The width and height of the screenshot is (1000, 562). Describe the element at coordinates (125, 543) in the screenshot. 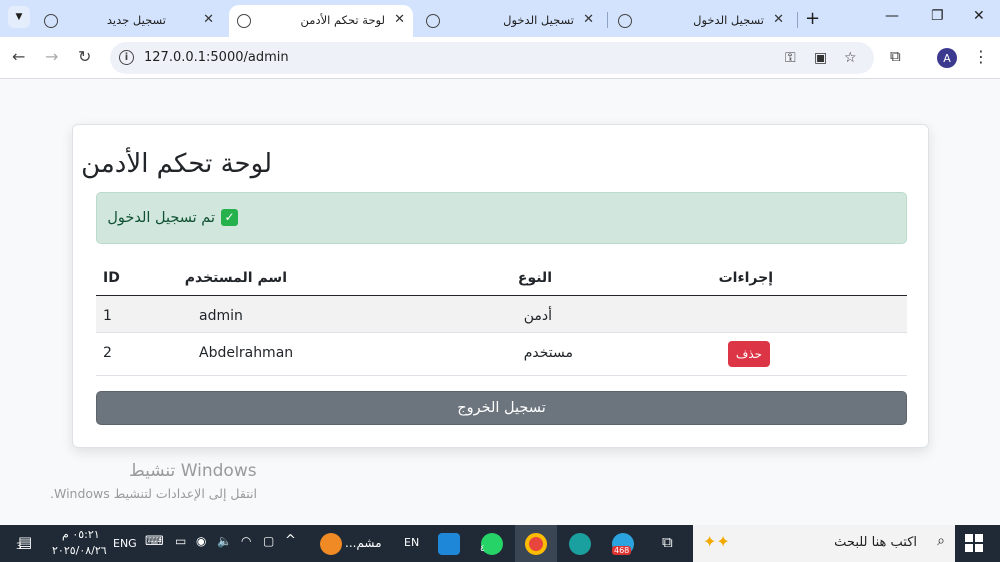

I see `tray-language: ENG` at that location.